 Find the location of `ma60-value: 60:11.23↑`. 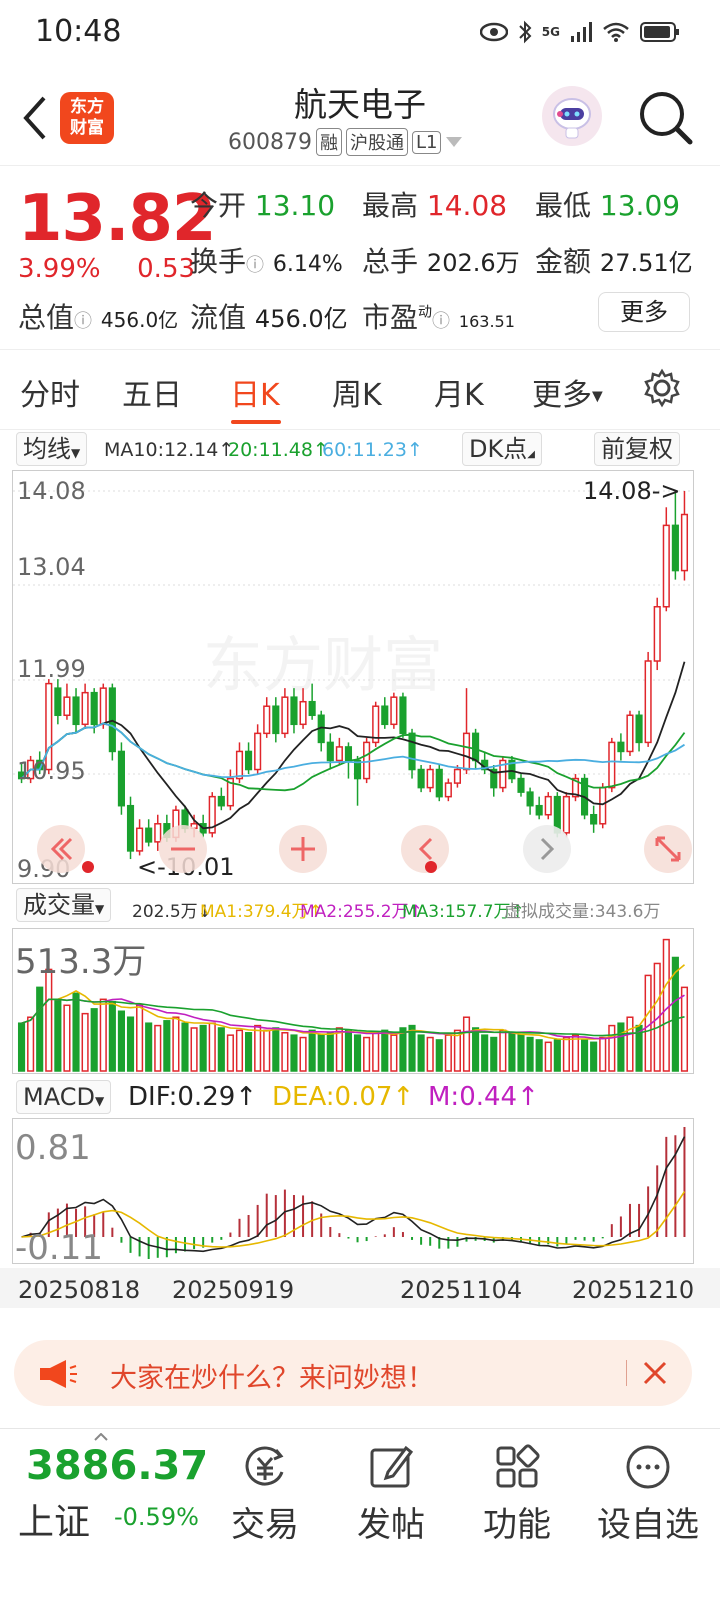

ma60-value: 60:11.23↑ is located at coordinates (372, 450).